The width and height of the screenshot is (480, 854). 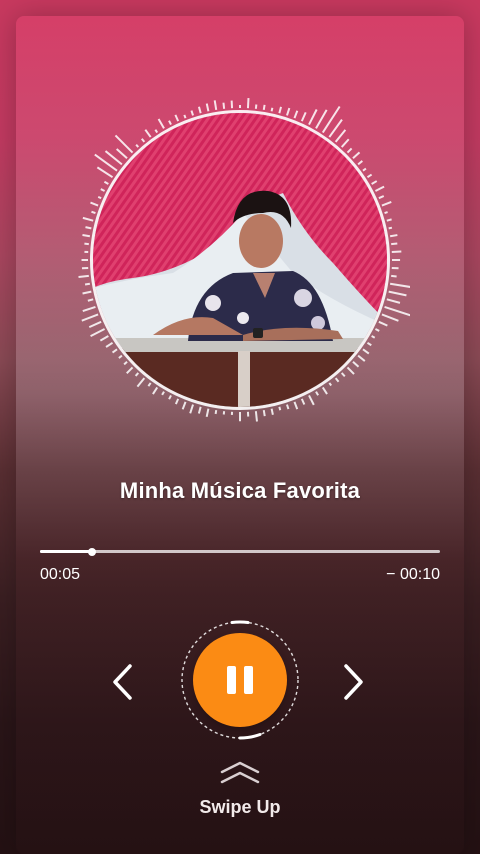 What do you see at coordinates (231, 680) in the screenshot?
I see `pause-icon` at bounding box center [231, 680].